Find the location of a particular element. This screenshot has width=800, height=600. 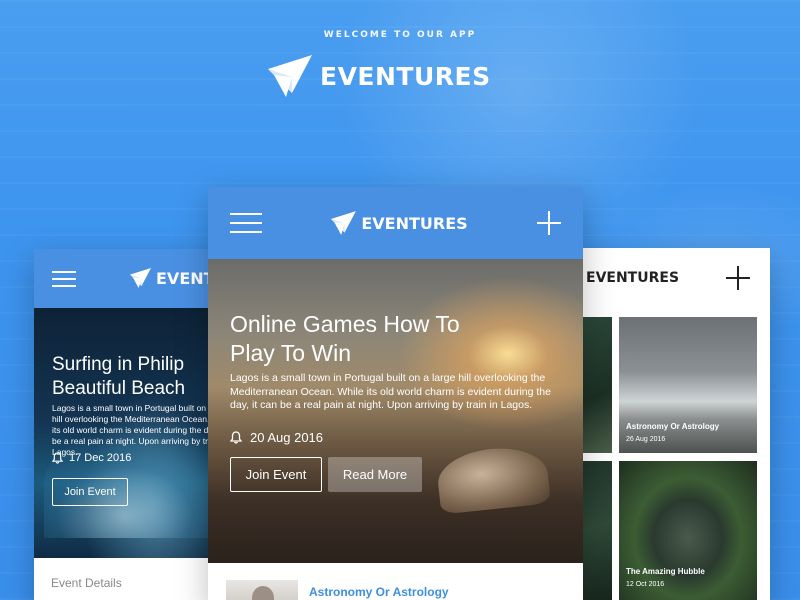

center-event-date: 20 Aug 2016 is located at coordinates (276, 437).